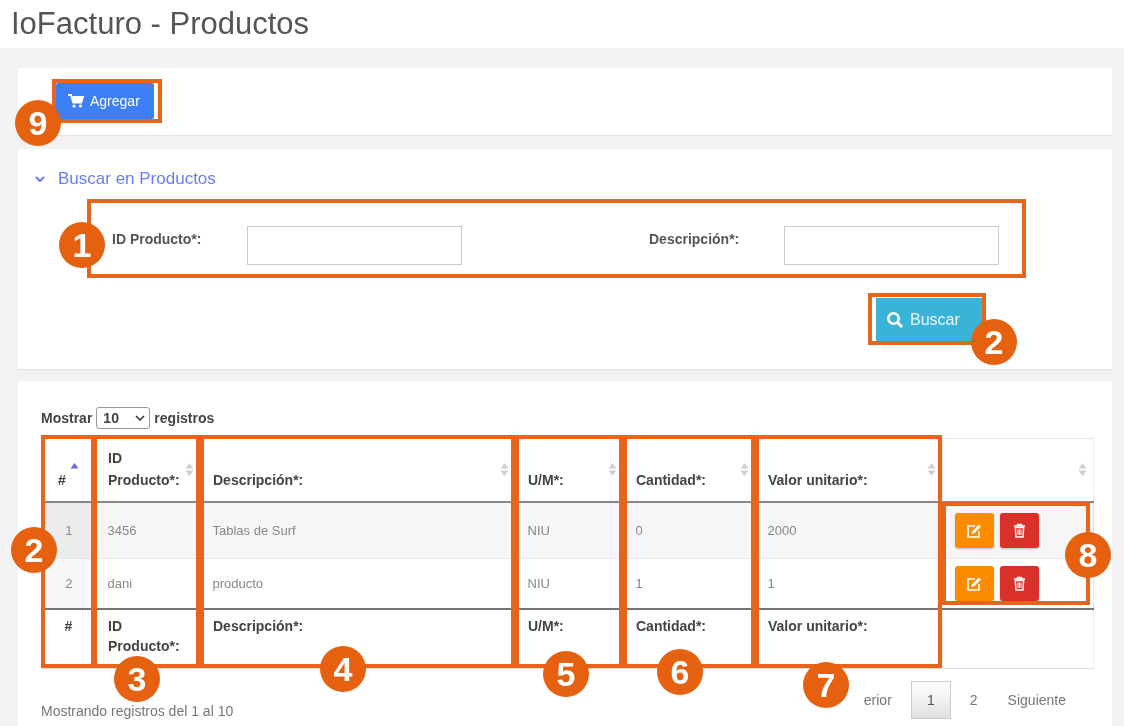 The height and width of the screenshot is (726, 1124). Describe the element at coordinates (76, 101) in the screenshot. I see `cart-icon` at that location.